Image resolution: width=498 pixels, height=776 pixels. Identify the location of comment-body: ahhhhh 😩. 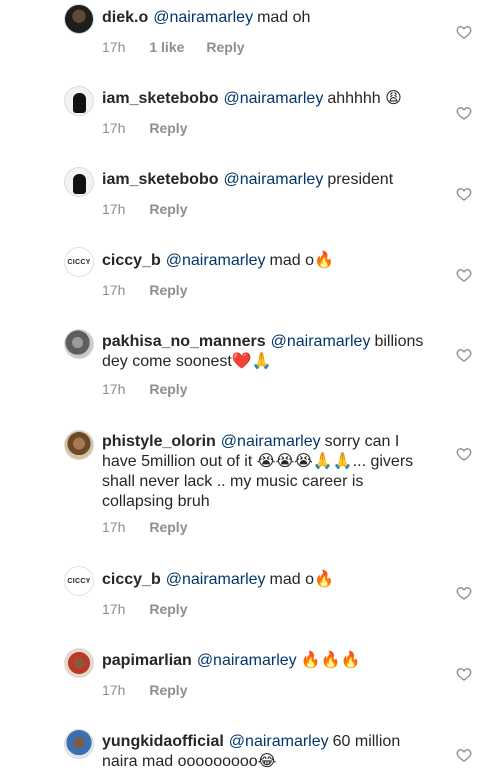
(364, 98).